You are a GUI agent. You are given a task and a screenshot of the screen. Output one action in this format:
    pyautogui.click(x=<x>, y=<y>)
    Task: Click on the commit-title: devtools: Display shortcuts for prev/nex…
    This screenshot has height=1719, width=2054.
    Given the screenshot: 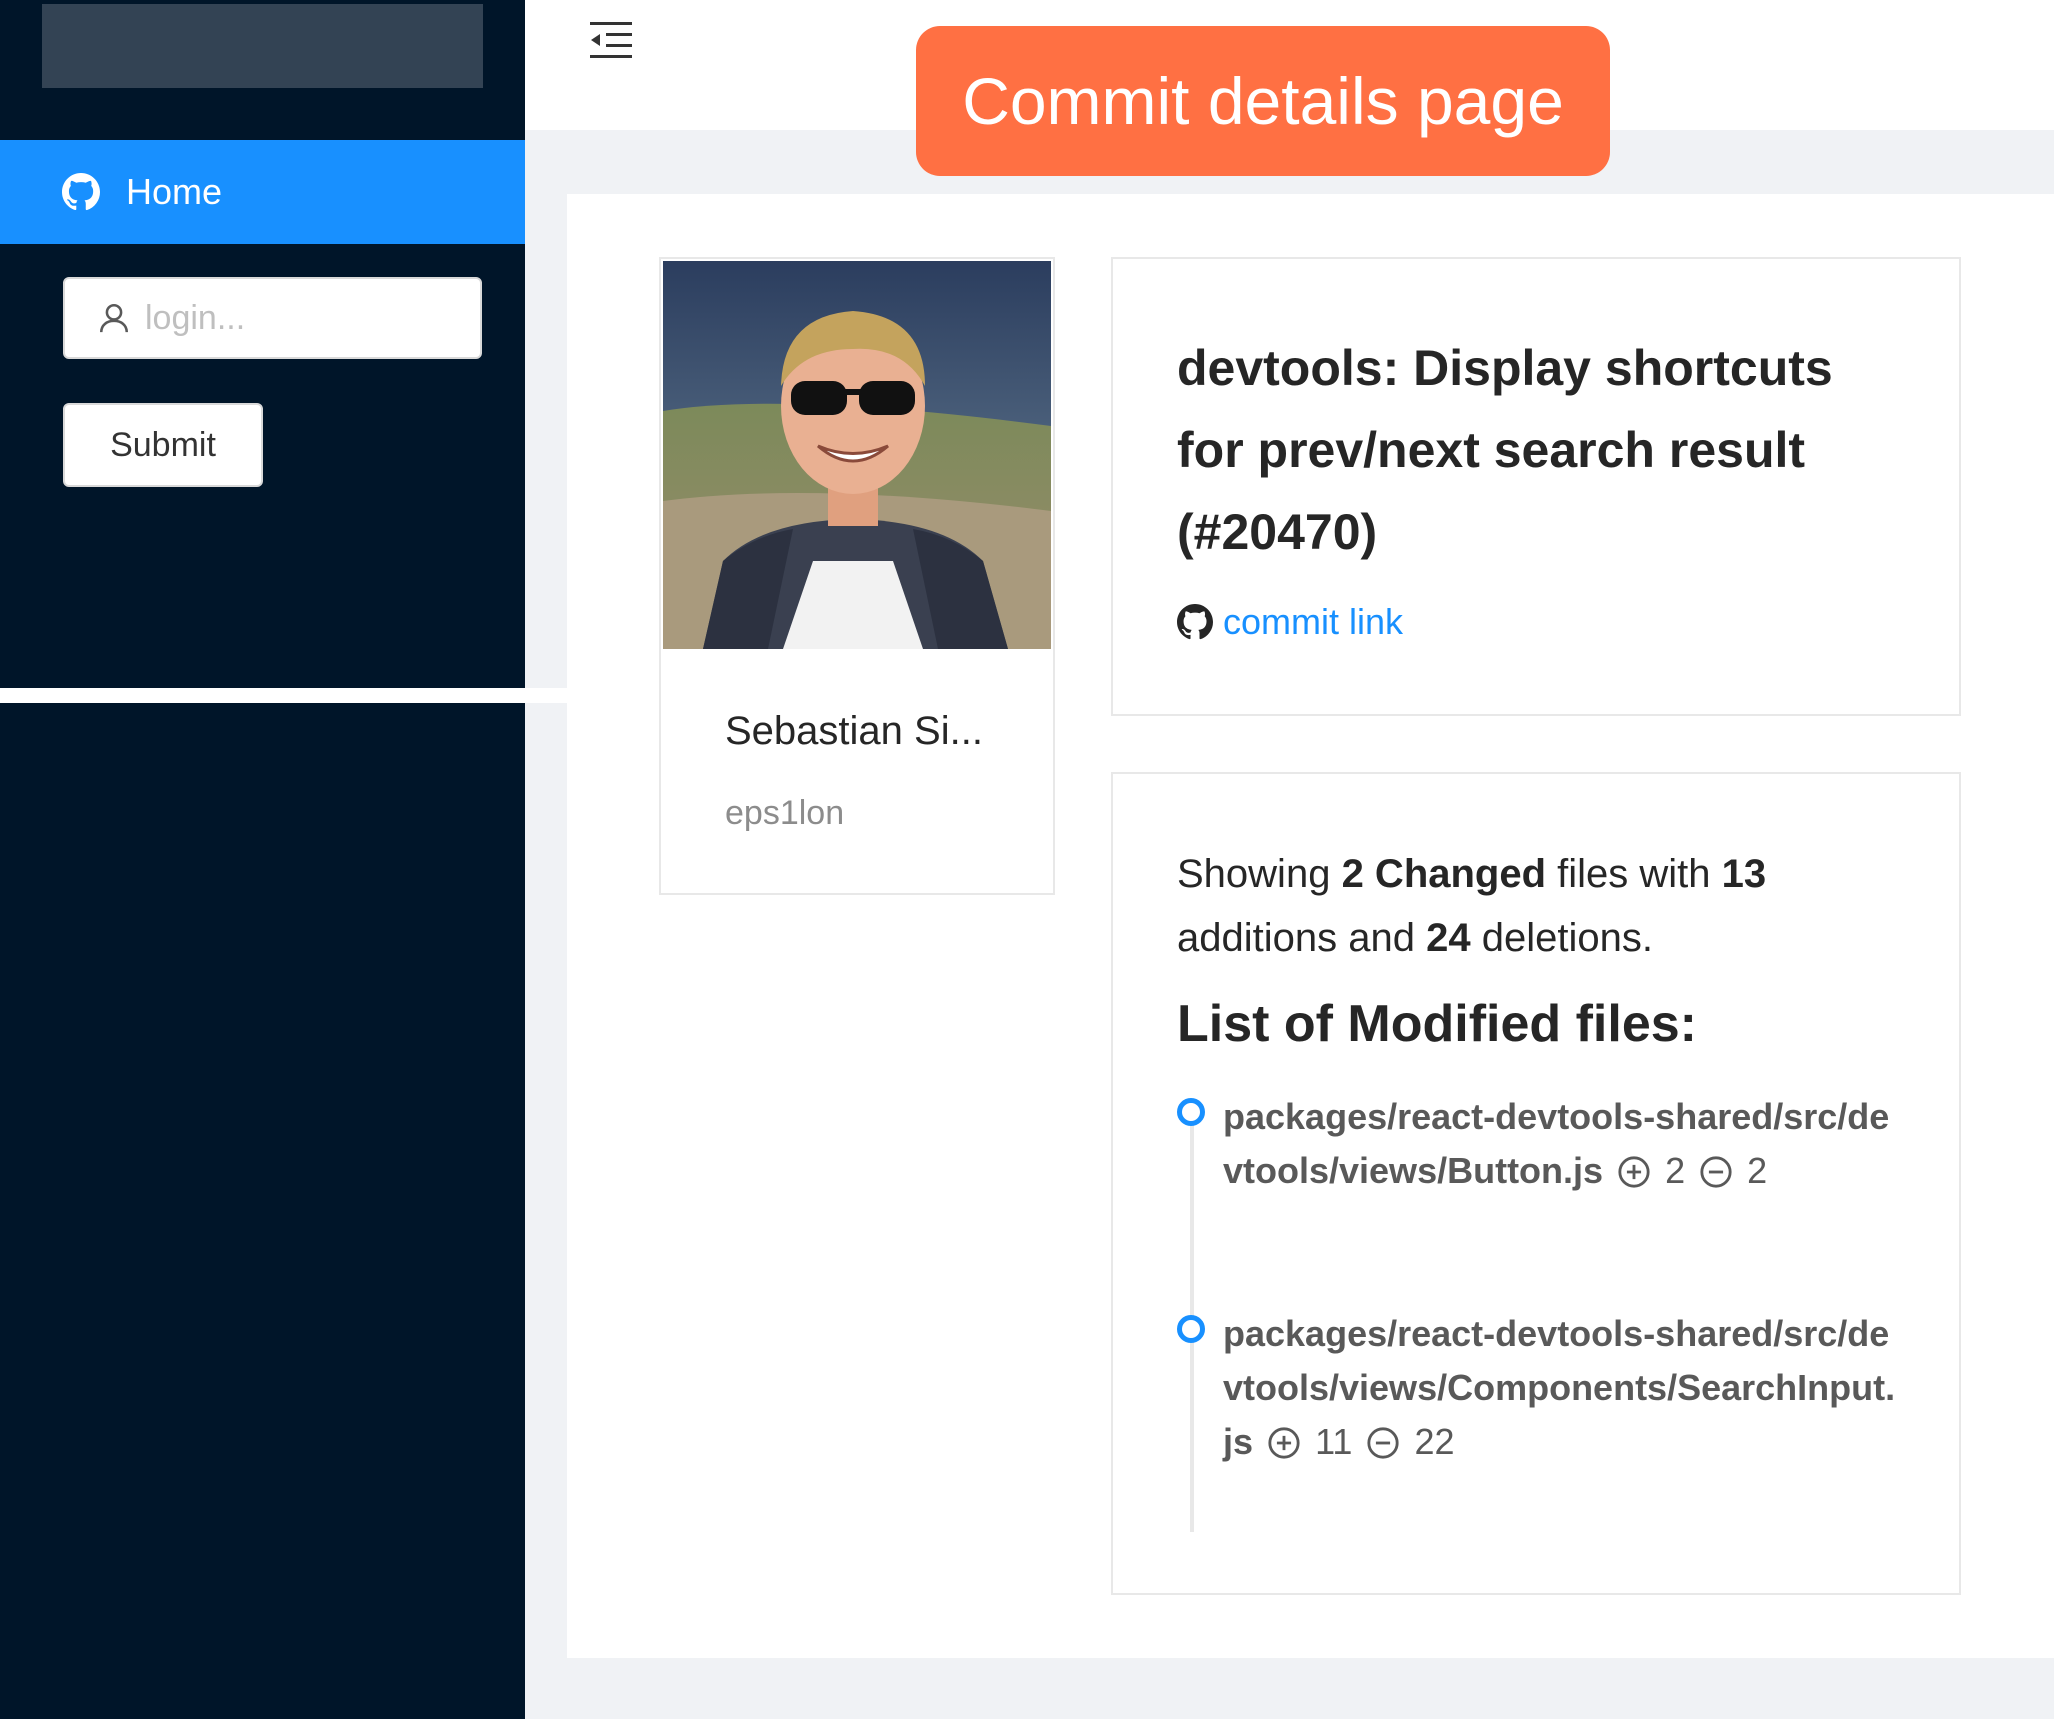 What is the action you would take?
    pyautogui.click(x=1505, y=450)
    